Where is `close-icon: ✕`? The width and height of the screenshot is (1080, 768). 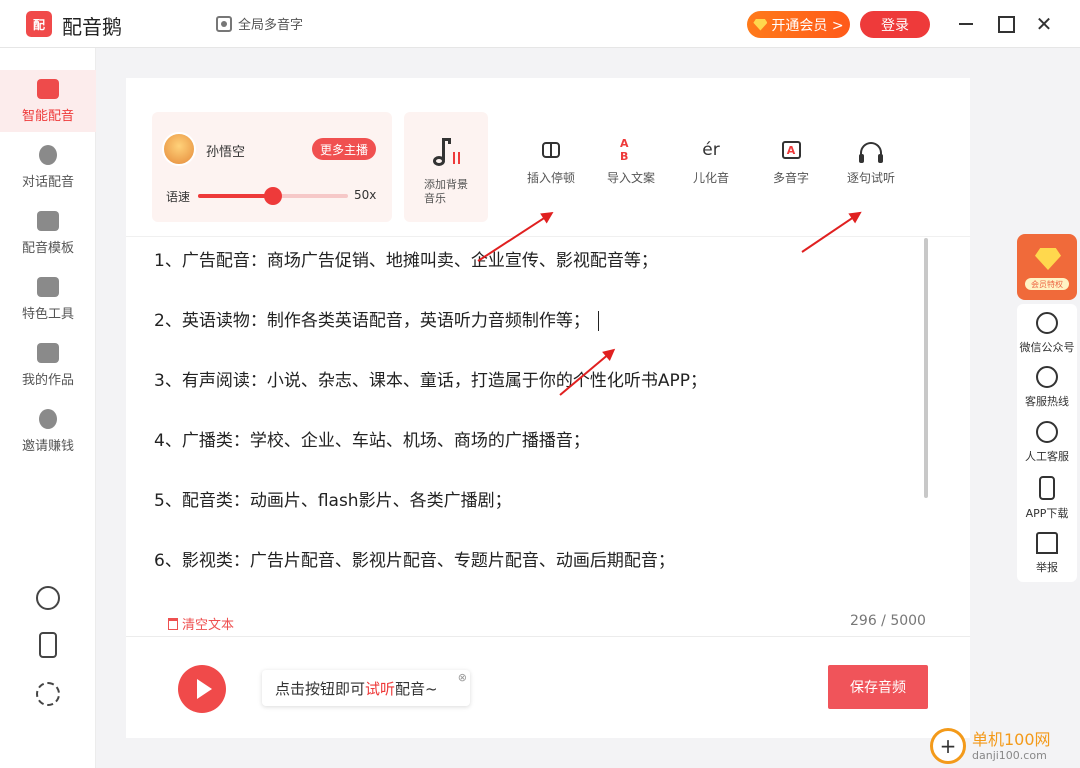 close-icon: ✕ is located at coordinates (1044, 24).